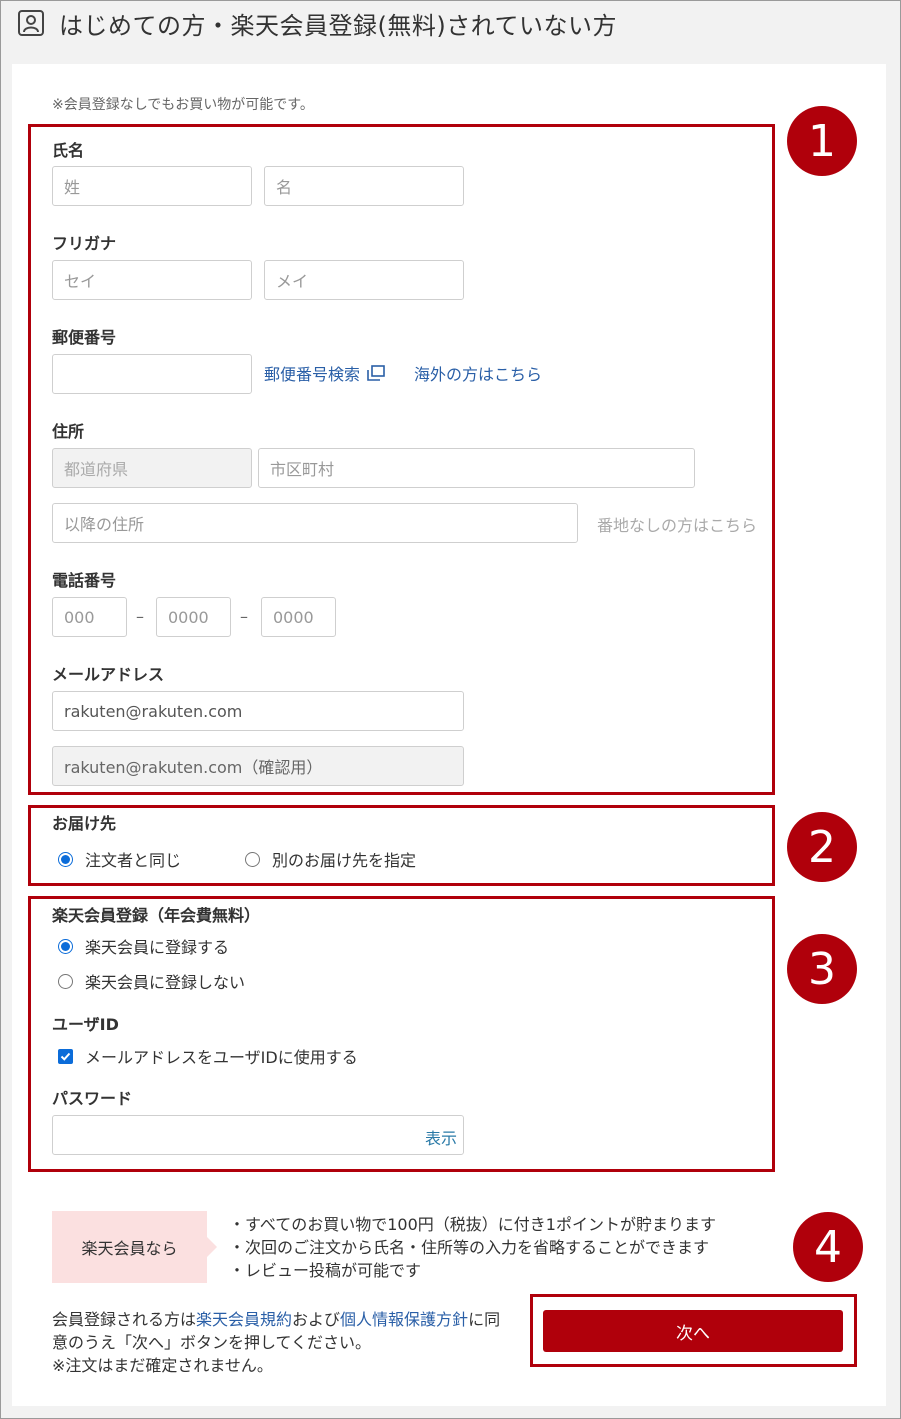 This screenshot has width=901, height=1419. What do you see at coordinates (84, 823) in the screenshot?
I see `delivery-label: お届け先` at bounding box center [84, 823].